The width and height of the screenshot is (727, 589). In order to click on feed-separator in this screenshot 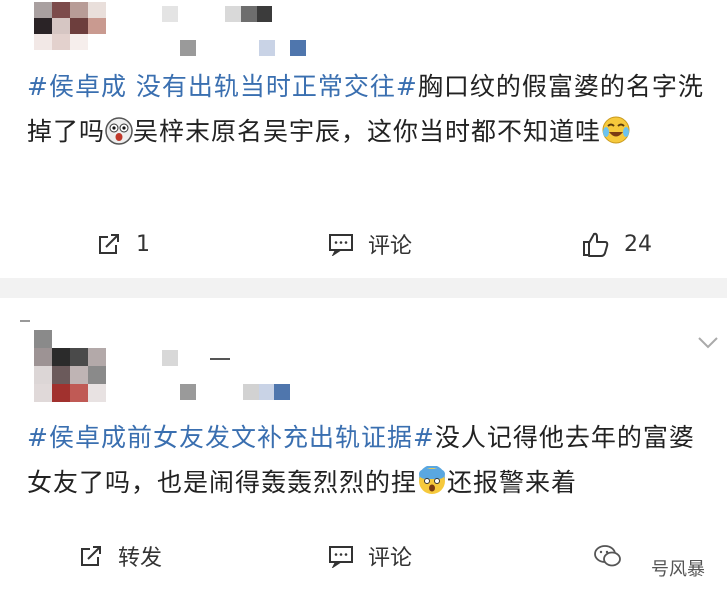, I will do `click(363, 288)`.